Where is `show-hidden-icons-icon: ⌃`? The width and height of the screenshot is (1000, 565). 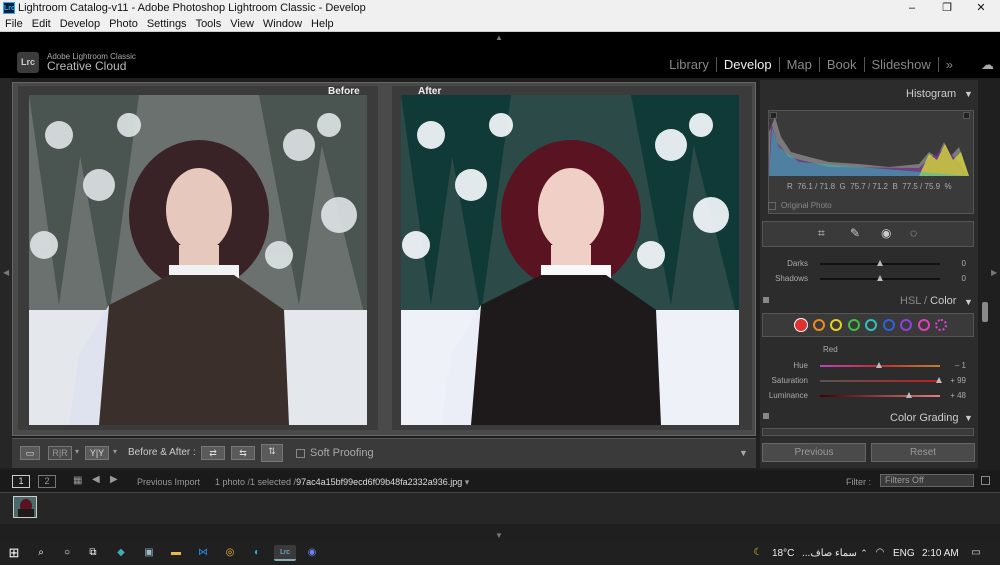 show-hidden-icons-icon: ⌃ is located at coordinates (864, 553).